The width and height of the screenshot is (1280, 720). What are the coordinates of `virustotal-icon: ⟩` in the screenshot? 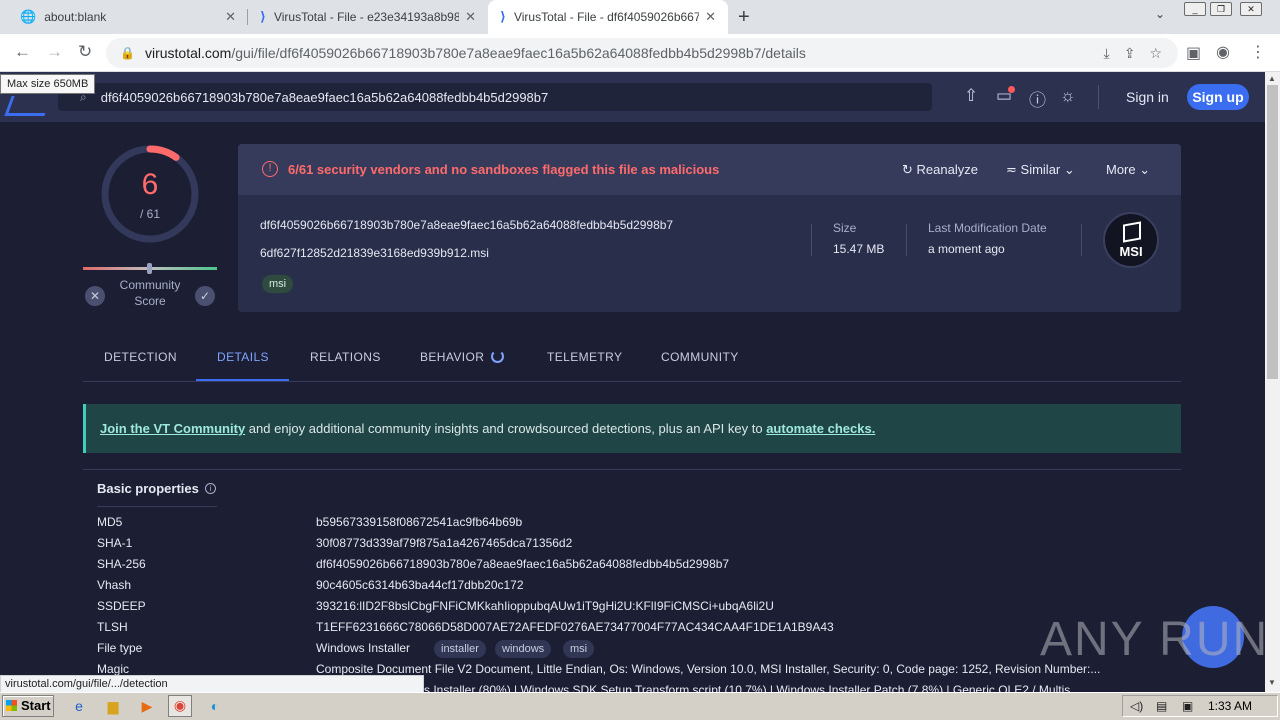 It's located at (503, 16).